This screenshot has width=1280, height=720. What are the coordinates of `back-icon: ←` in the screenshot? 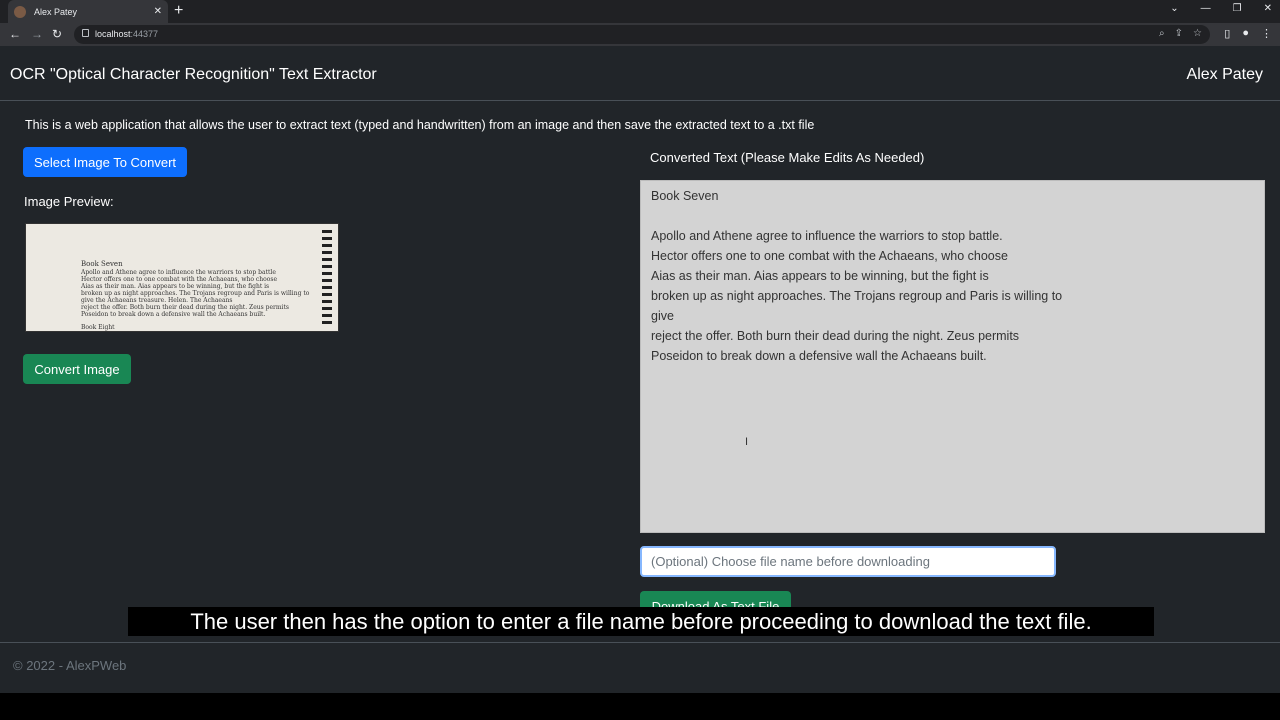 It's located at (15, 34).